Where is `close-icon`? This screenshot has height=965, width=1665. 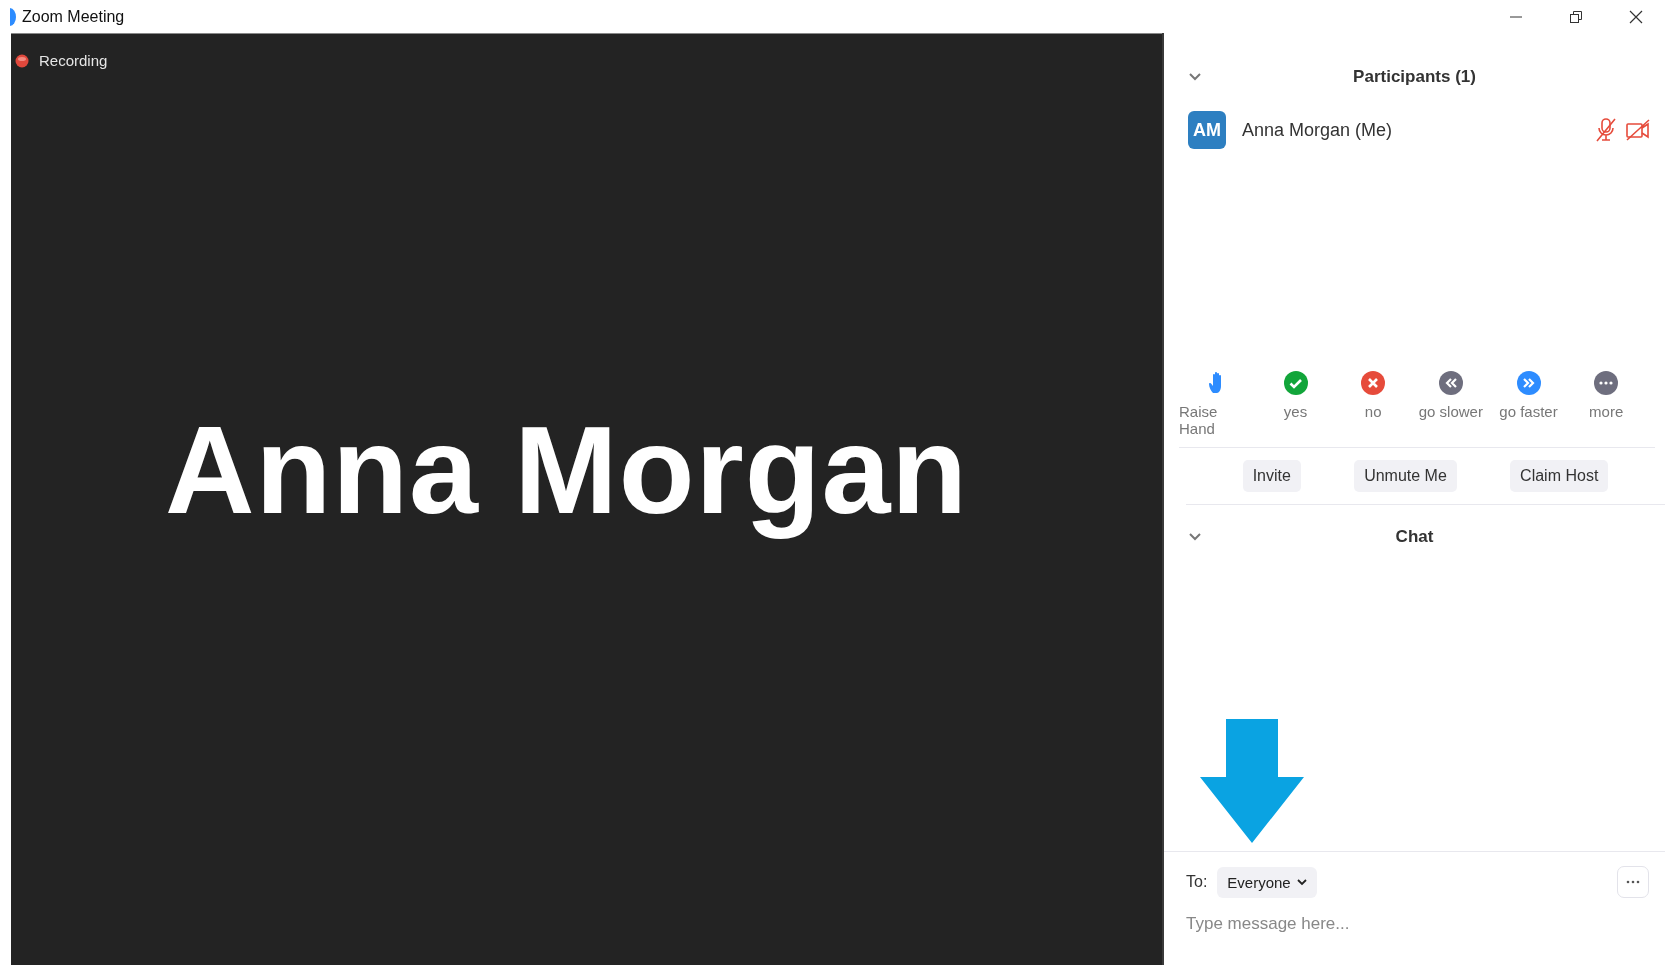 close-icon is located at coordinates (1636, 16).